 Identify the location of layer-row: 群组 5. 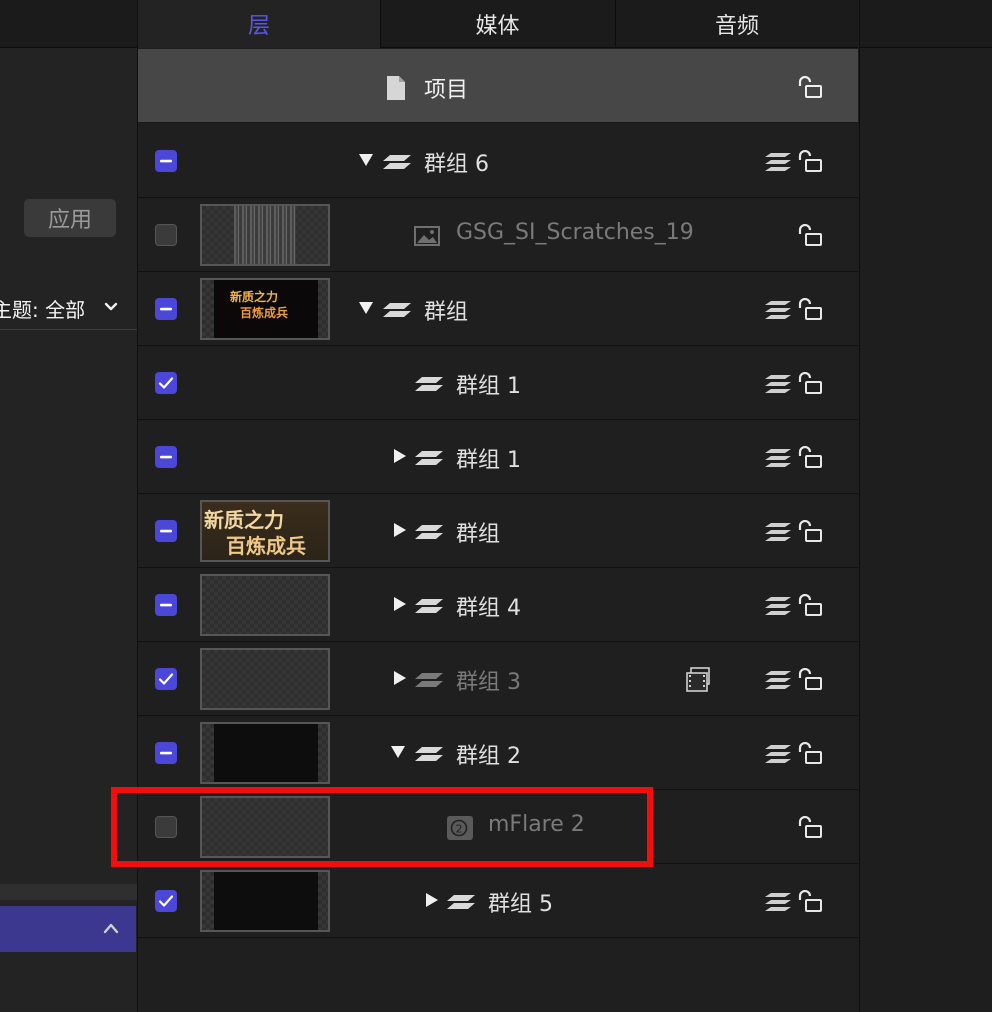
(498, 901).